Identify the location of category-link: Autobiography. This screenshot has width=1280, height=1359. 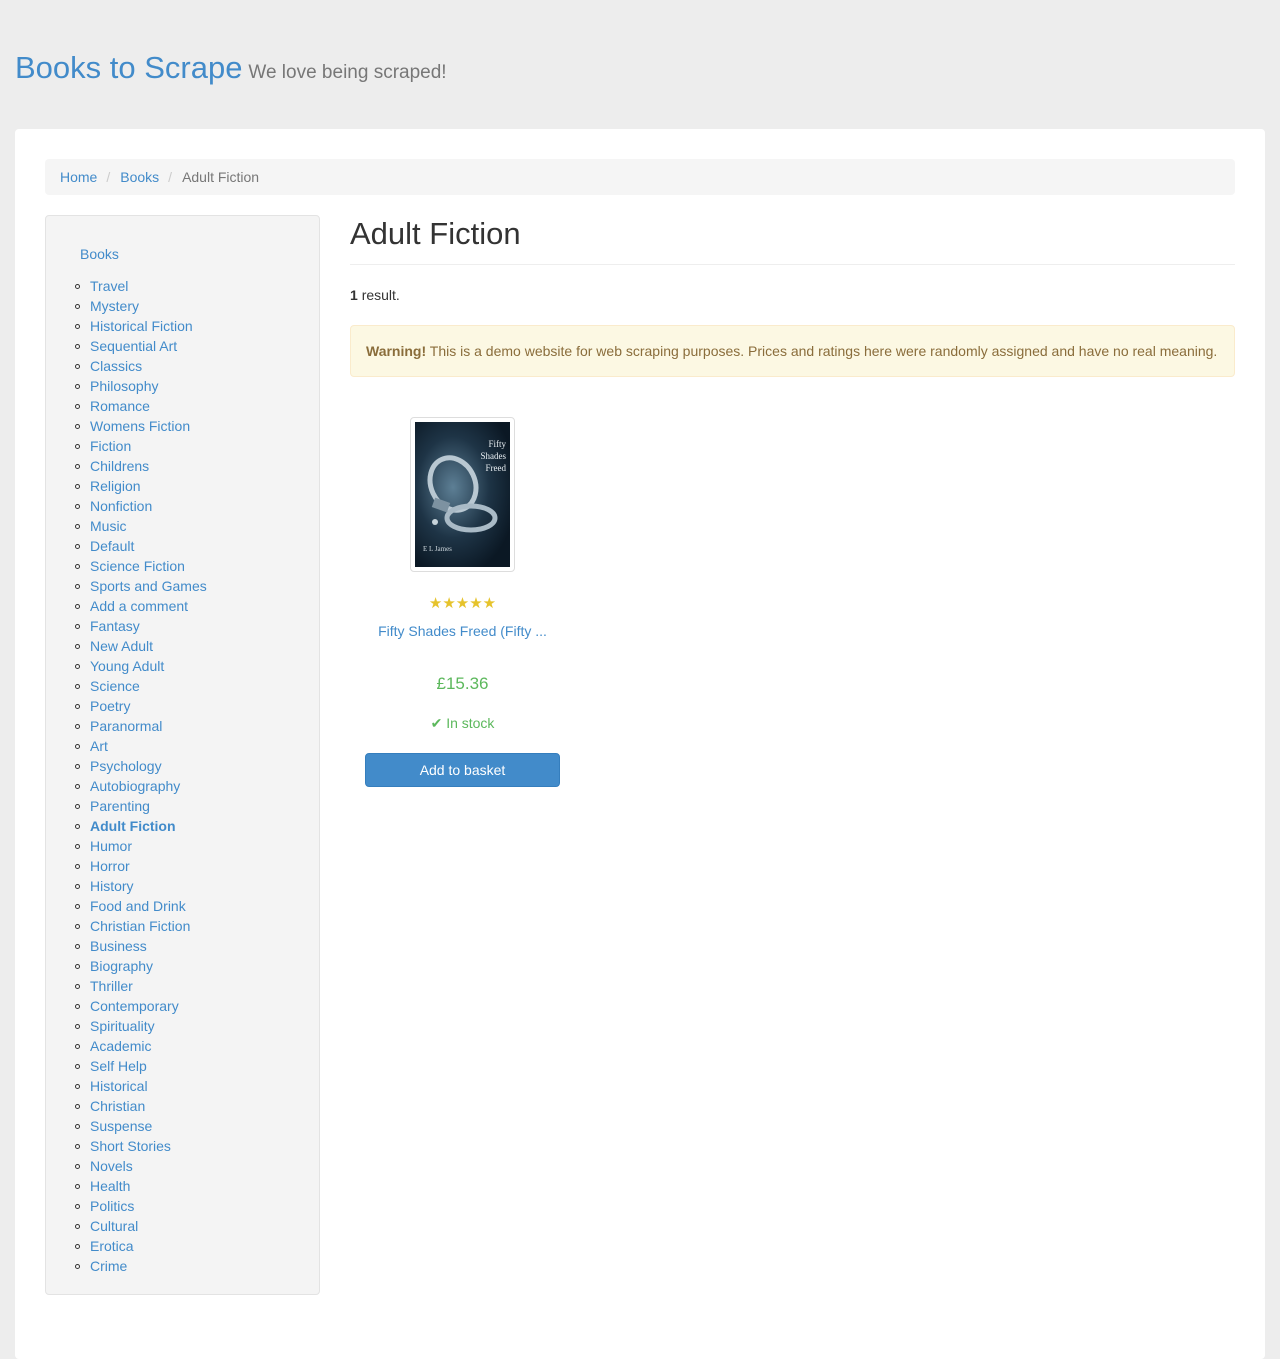
(135, 786).